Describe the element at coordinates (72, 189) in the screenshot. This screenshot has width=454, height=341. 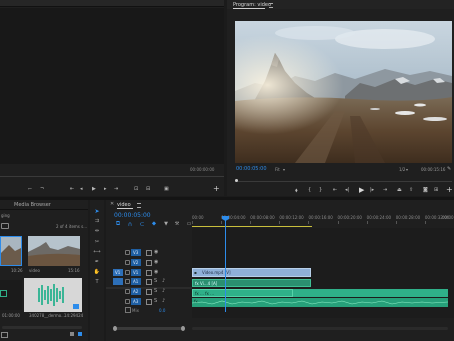
I see `source-go-in-icon: ⇤` at that location.